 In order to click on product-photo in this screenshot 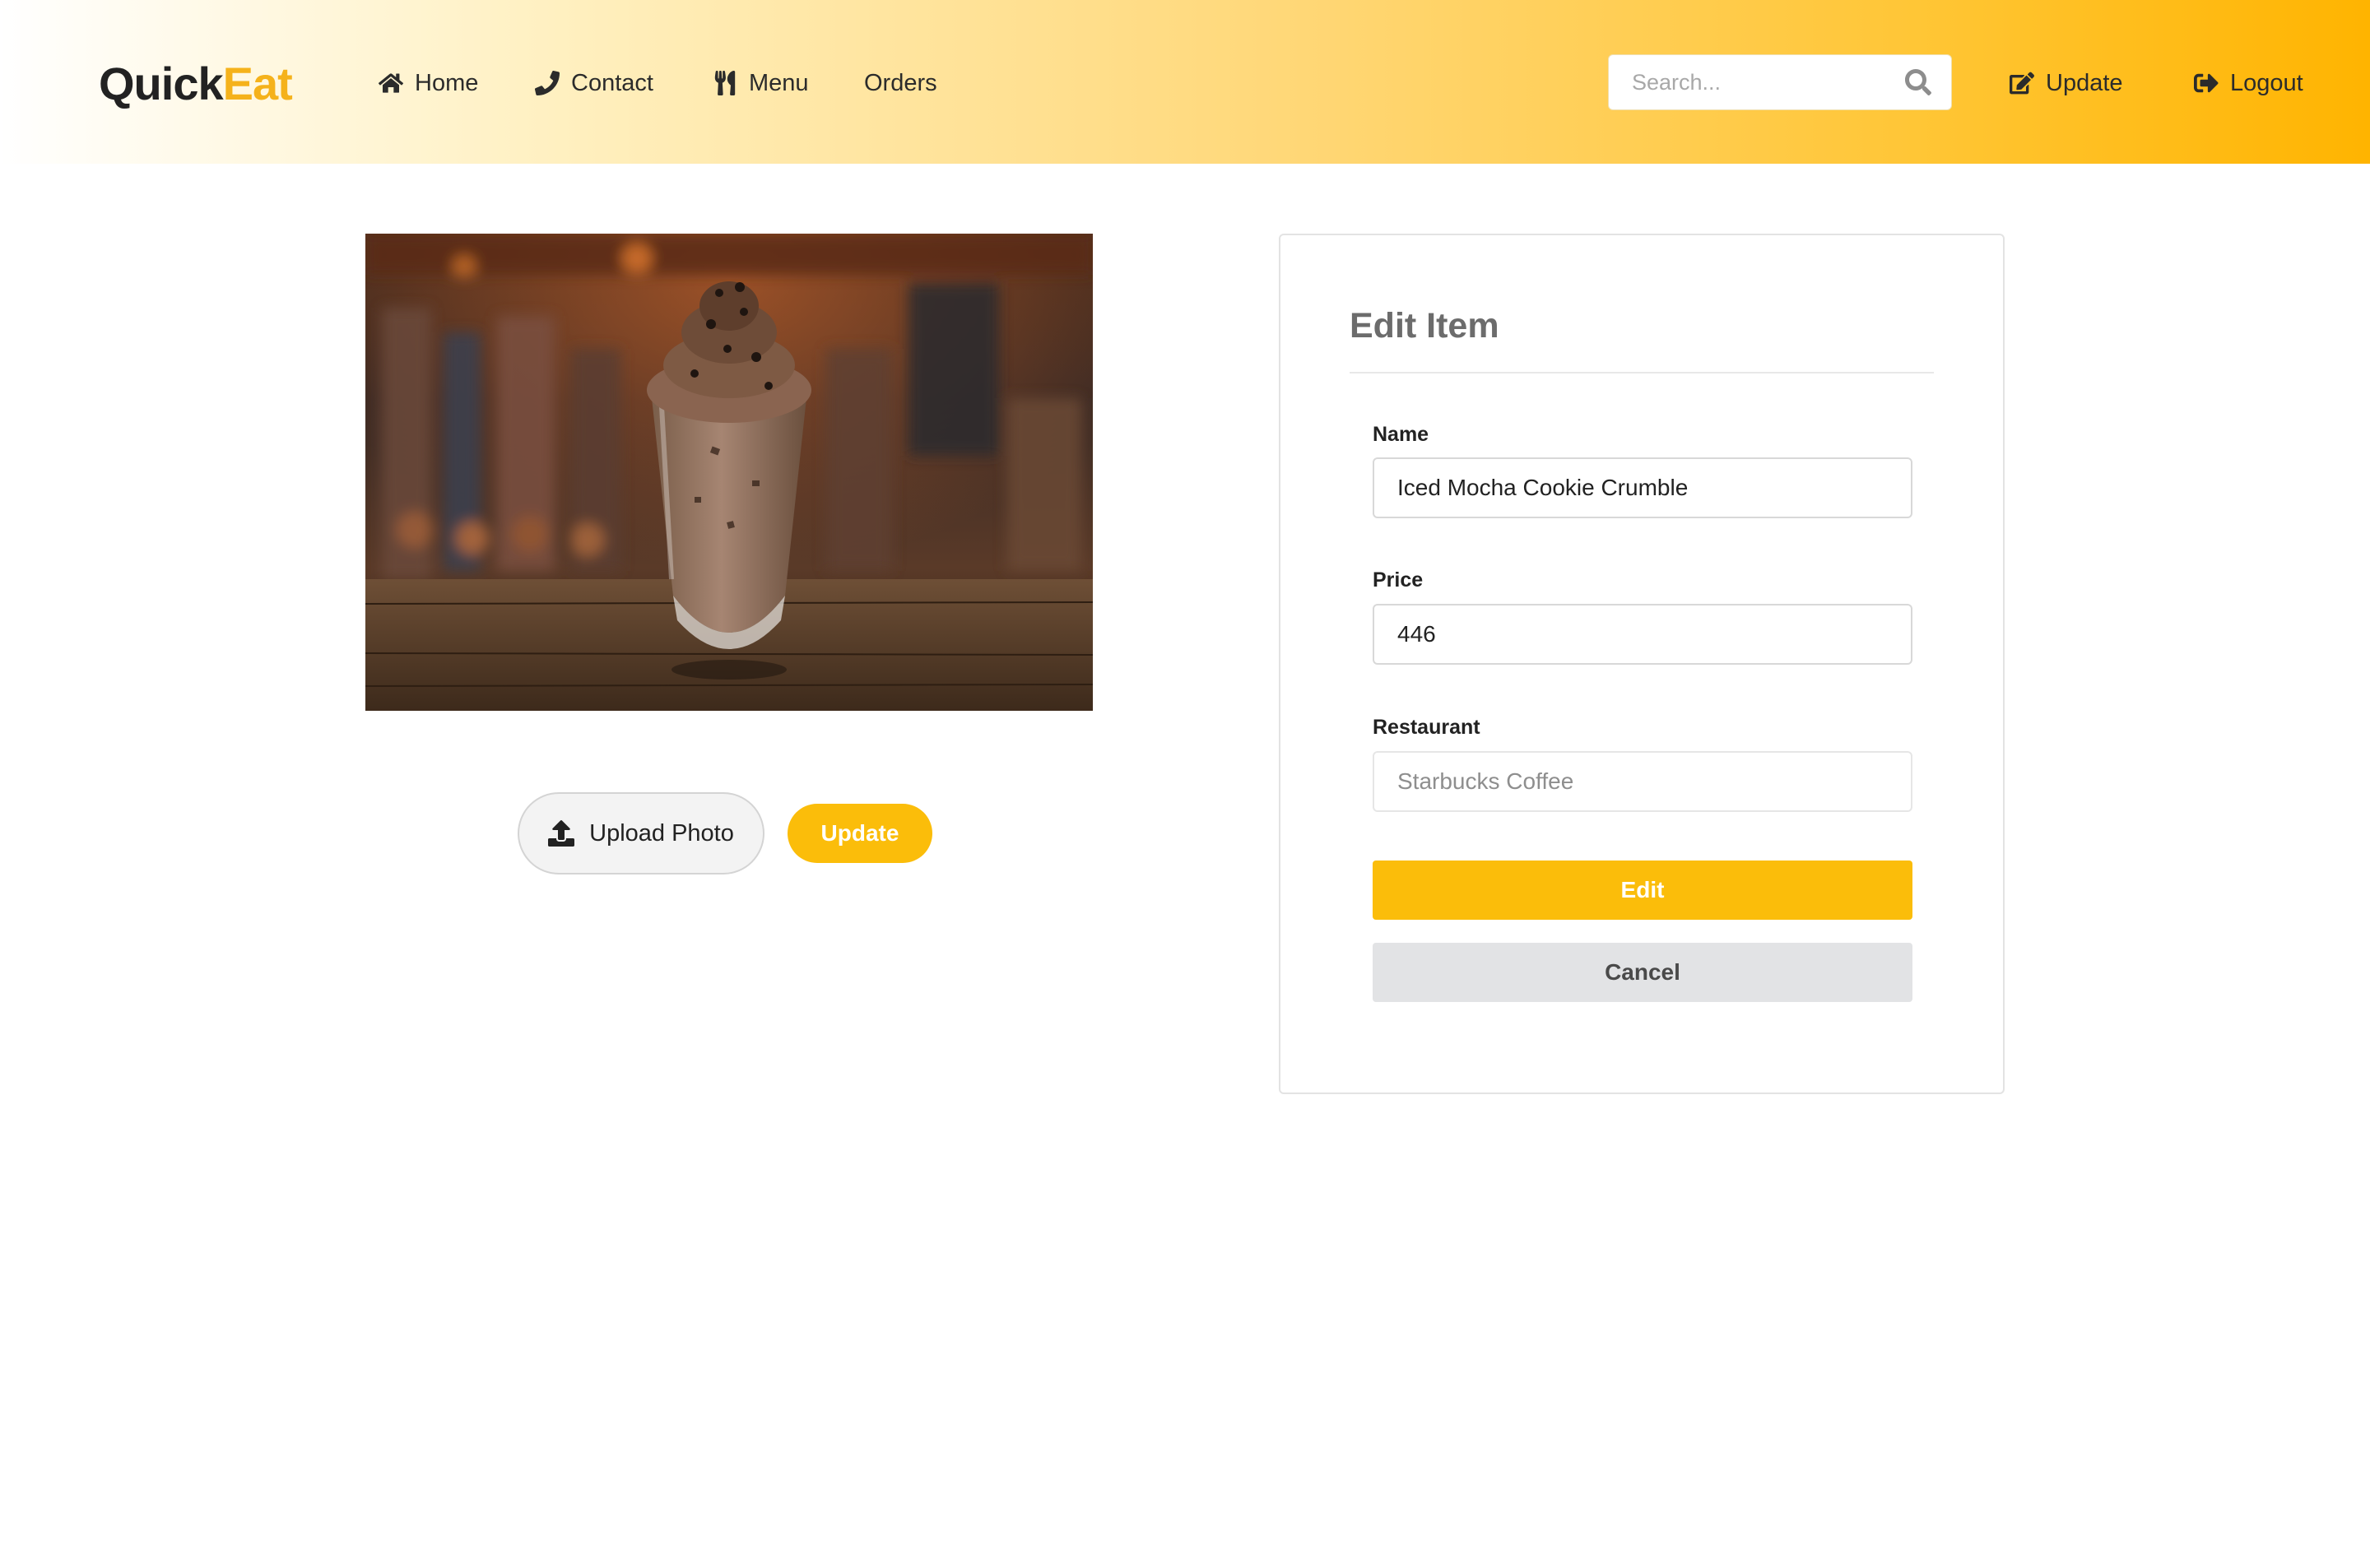, I will do `click(729, 472)`.